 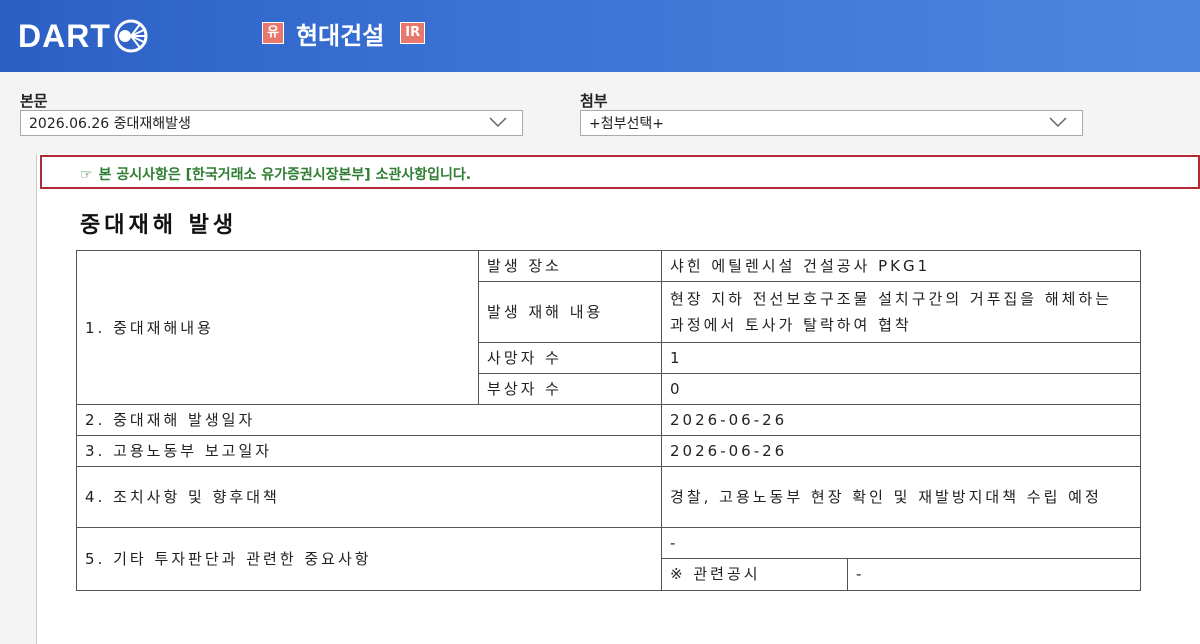 I want to click on related-disclosure-label: ※ 관련공시, so click(x=755, y=574).